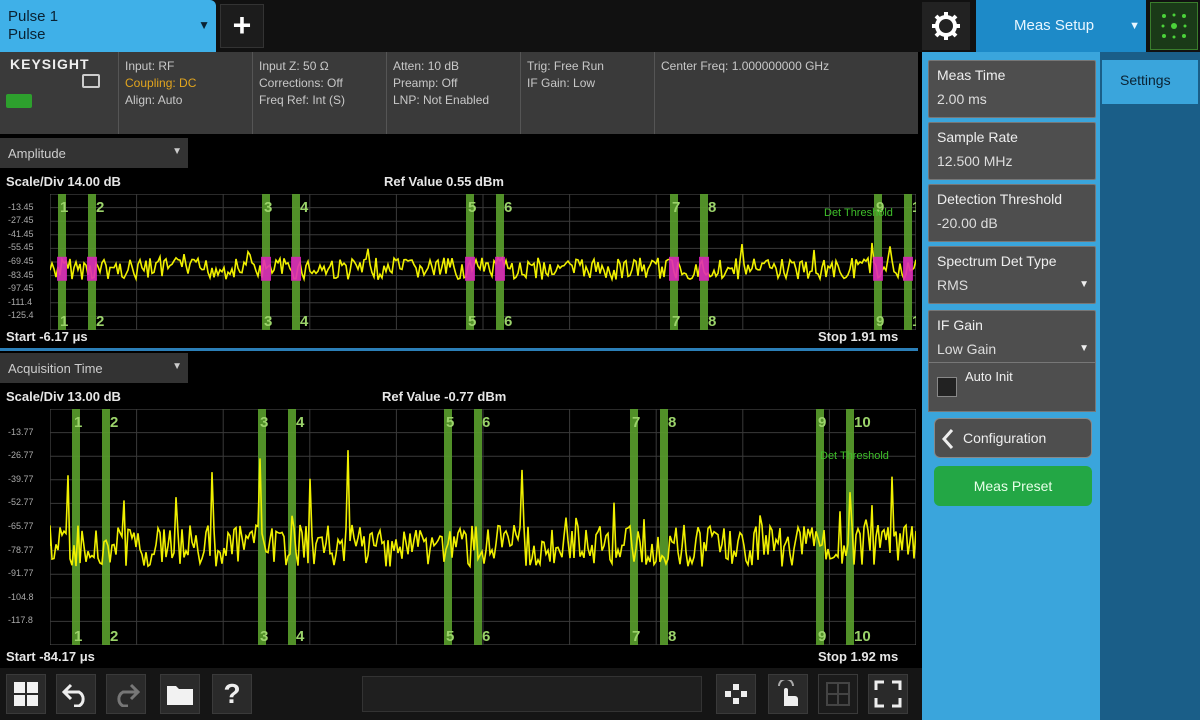  I want to click on zoom-button, so click(736, 694).